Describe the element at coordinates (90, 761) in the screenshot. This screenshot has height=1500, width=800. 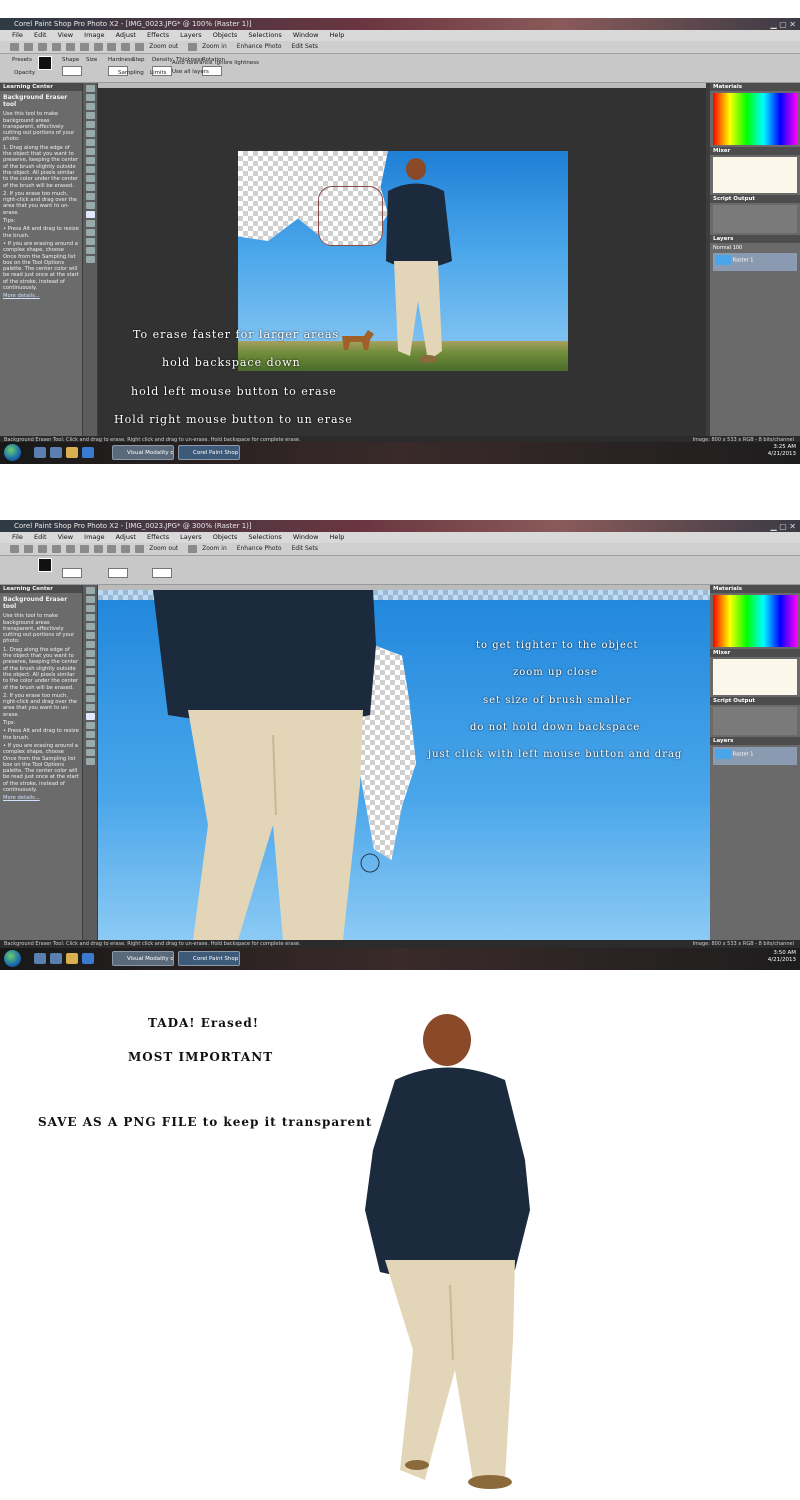
I see `warp-brush-icon` at that location.